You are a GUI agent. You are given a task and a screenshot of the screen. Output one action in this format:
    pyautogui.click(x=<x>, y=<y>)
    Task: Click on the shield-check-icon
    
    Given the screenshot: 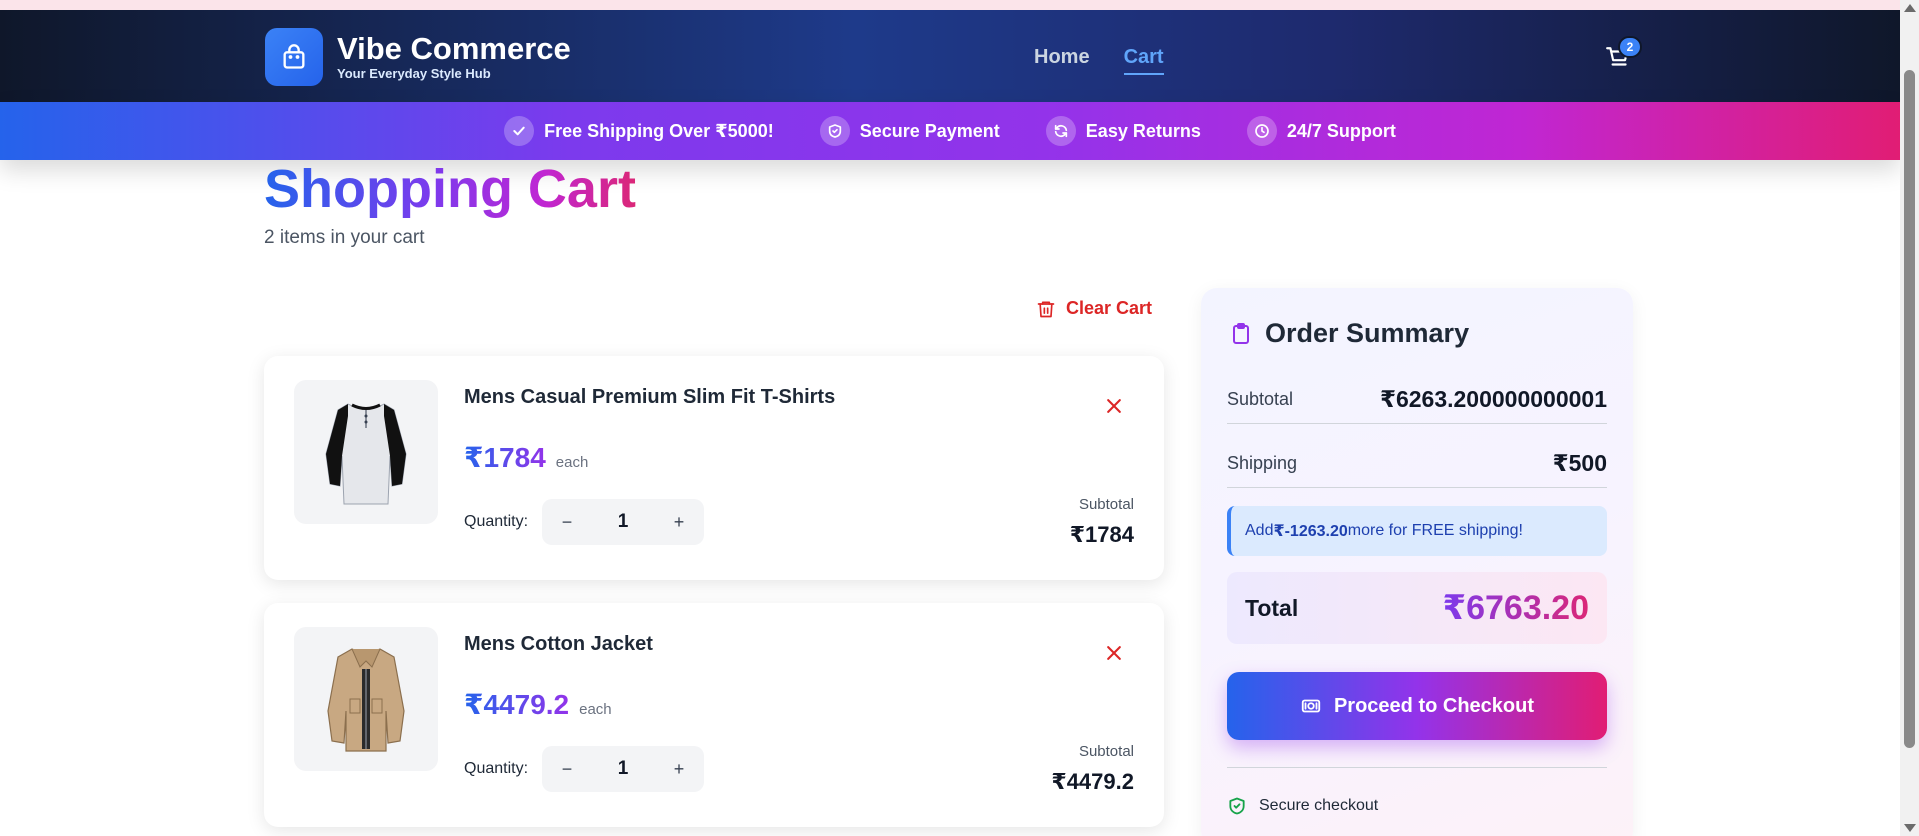 What is the action you would take?
    pyautogui.click(x=1237, y=806)
    